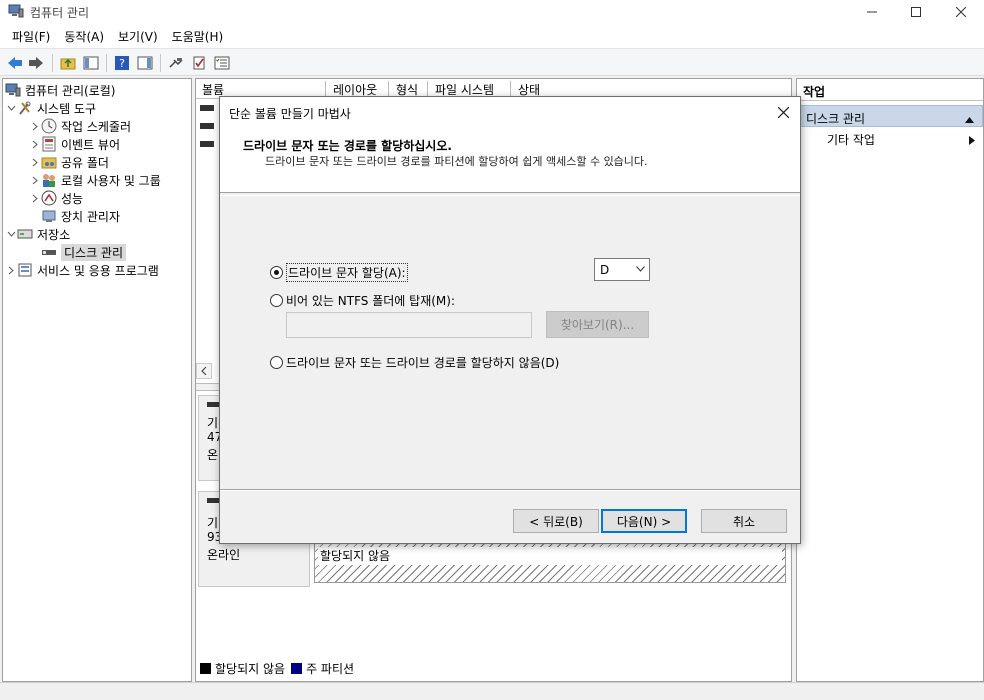 The image size is (984, 700). Describe the element at coordinates (72, 198) in the screenshot. I see `tree-label: 성능` at that location.